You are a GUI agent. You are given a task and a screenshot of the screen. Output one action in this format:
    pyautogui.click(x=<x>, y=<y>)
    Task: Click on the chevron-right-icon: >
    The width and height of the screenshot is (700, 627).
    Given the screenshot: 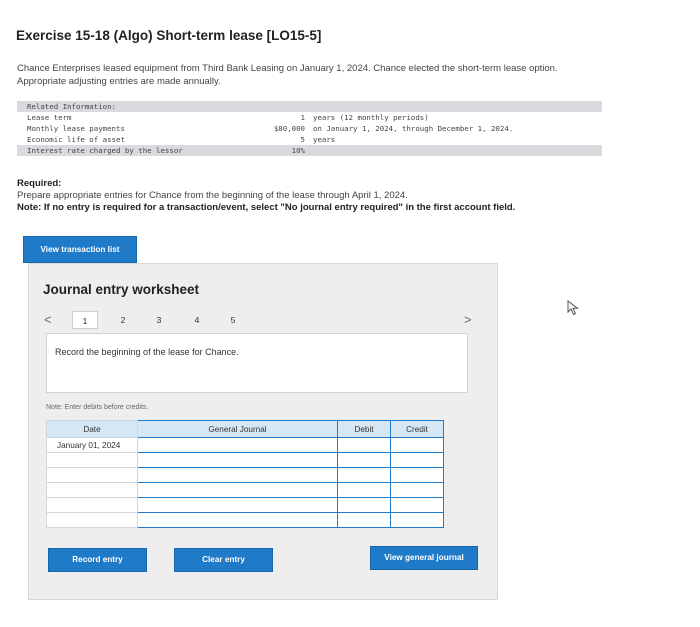 What is the action you would take?
    pyautogui.click(x=471, y=320)
    